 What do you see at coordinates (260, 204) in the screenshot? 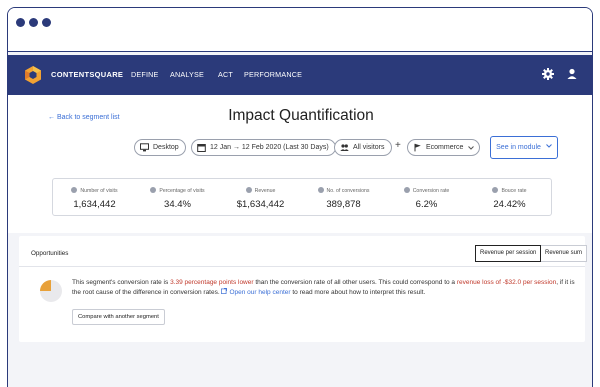
I see `metric-value: $1,634,442` at bounding box center [260, 204].